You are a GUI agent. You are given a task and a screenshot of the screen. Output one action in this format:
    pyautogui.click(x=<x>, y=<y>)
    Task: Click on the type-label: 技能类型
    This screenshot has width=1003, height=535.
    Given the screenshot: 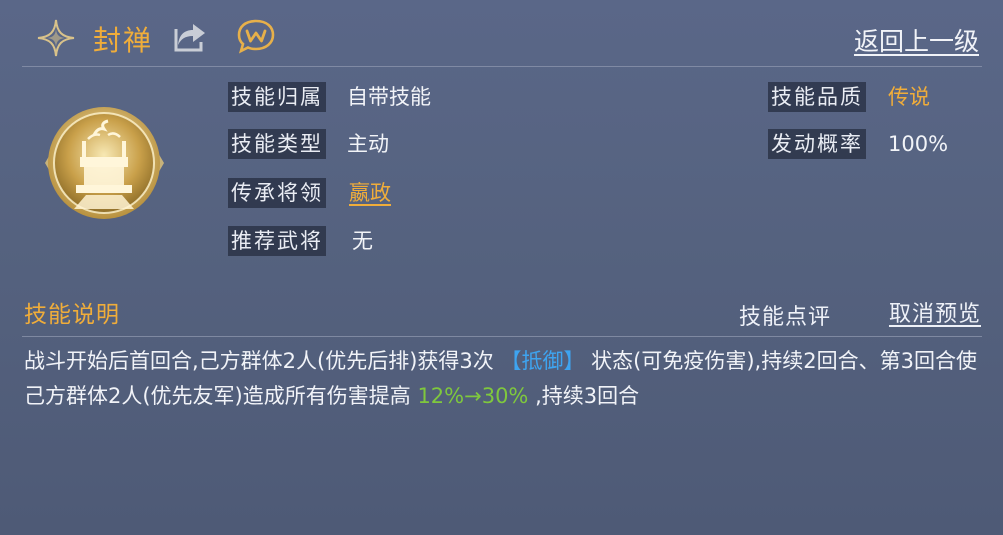 What is the action you would take?
    pyautogui.click(x=277, y=144)
    